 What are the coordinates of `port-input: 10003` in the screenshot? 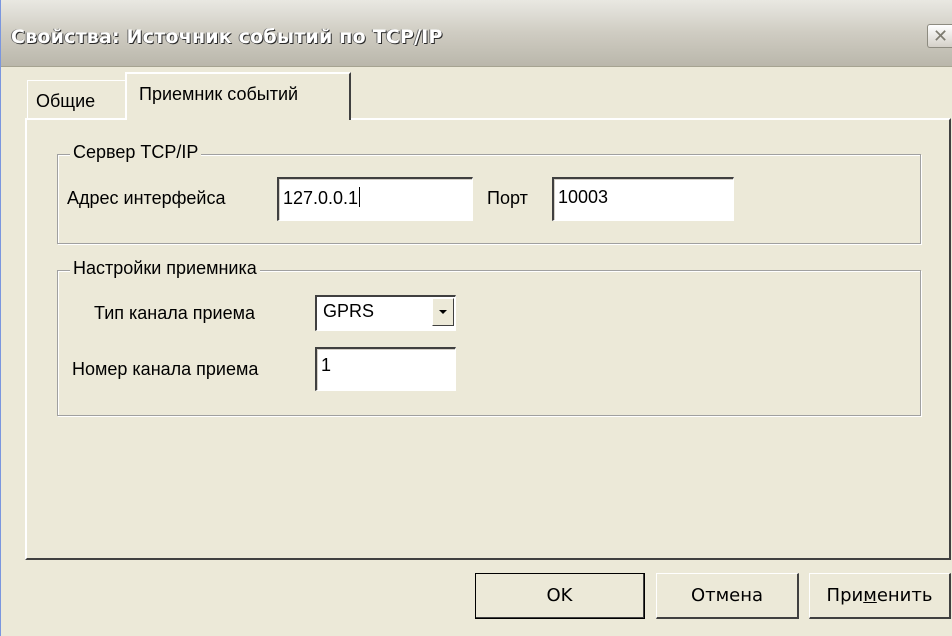 It's located at (643, 199).